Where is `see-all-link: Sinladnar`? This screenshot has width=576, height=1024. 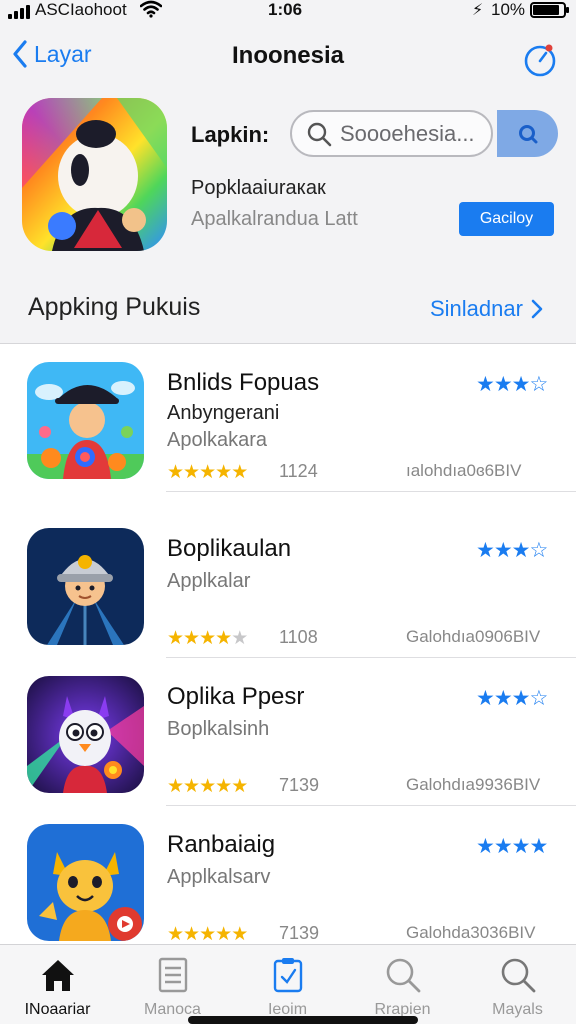
see-all-link: Sinladnar is located at coordinates (486, 309).